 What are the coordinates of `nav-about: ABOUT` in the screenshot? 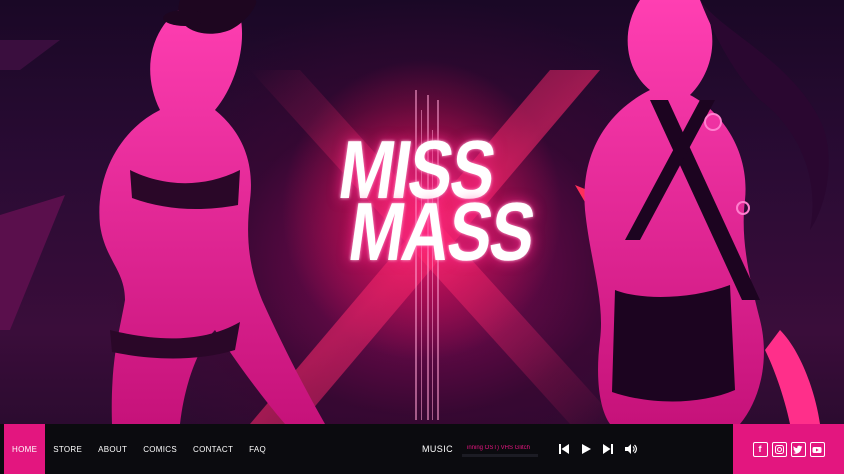 It's located at (112, 449).